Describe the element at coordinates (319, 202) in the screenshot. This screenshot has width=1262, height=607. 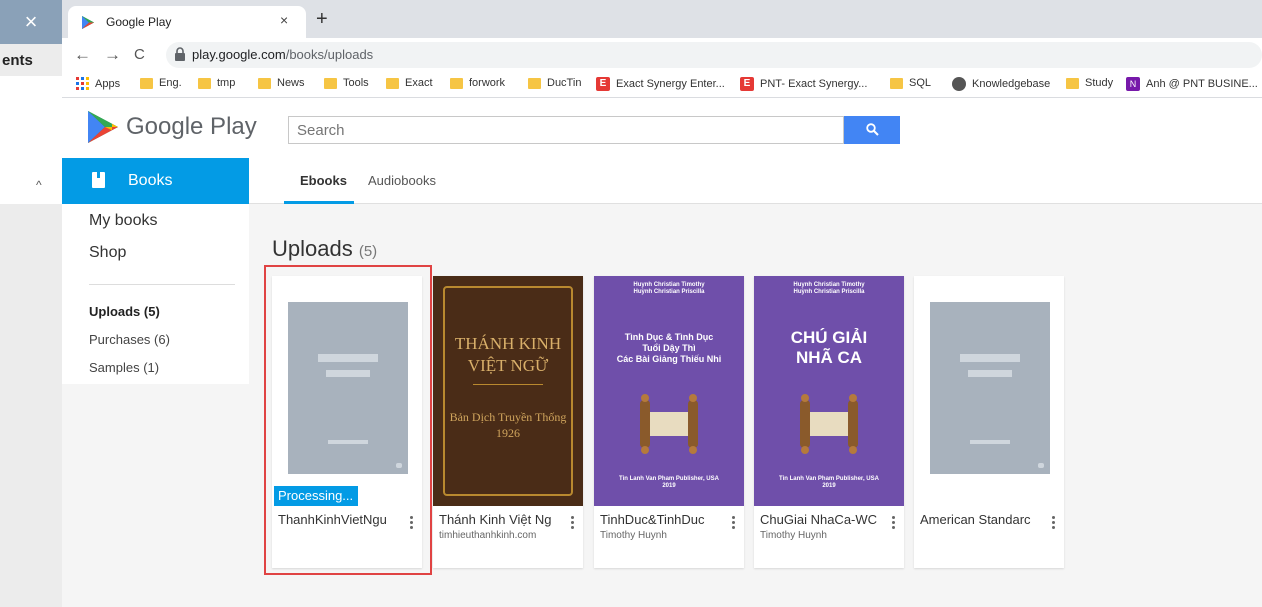
I see `active-tab-indicator` at that location.